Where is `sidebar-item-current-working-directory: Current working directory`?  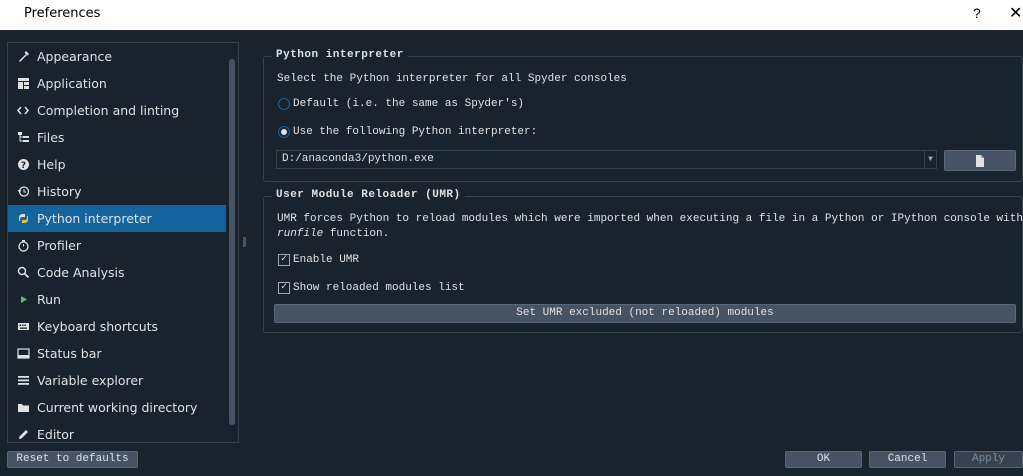
sidebar-item-current-working-directory: Current working directory is located at coordinates (117, 407).